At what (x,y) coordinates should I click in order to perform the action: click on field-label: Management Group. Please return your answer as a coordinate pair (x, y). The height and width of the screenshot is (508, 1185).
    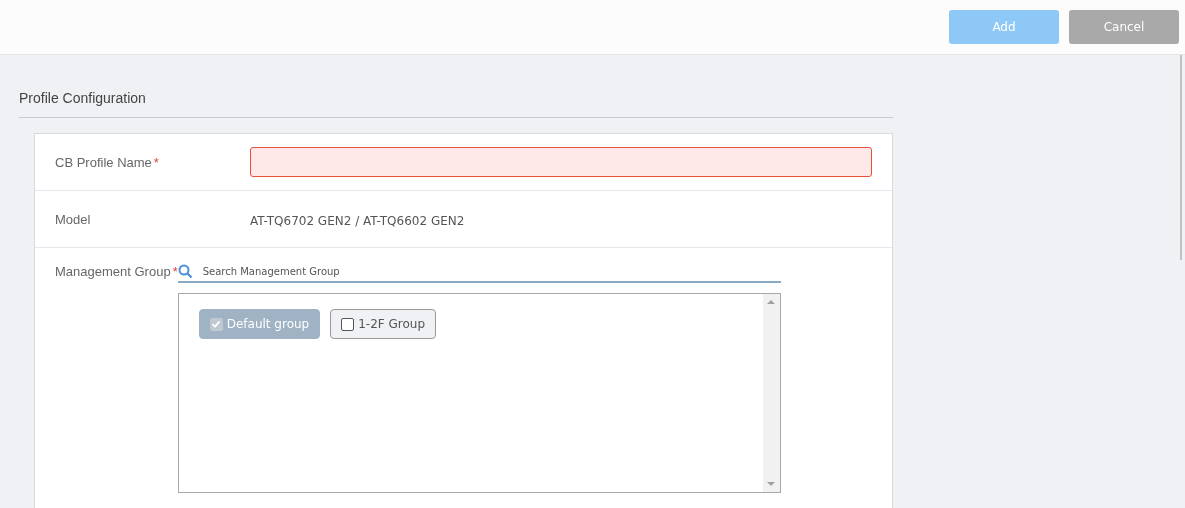
    Looking at the image, I should click on (113, 271).